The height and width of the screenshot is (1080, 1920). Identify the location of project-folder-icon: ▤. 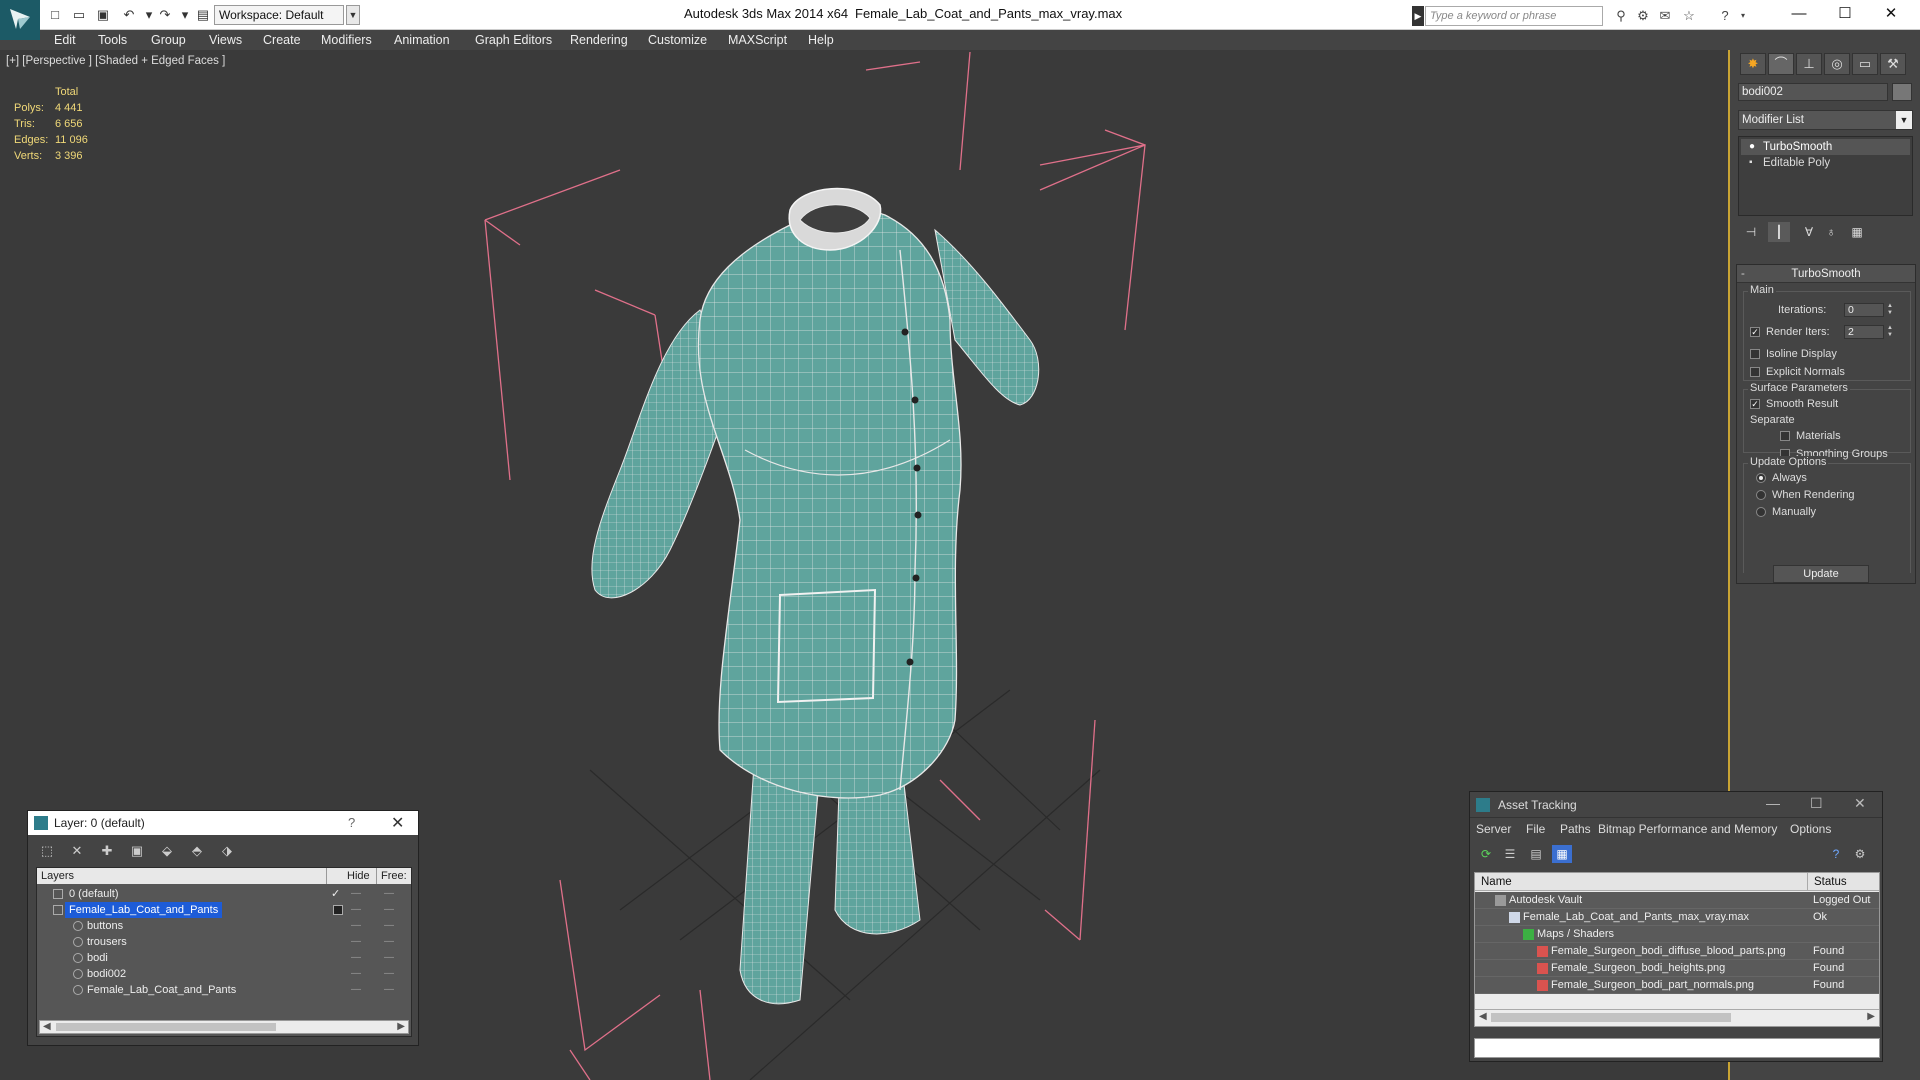
(203, 15).